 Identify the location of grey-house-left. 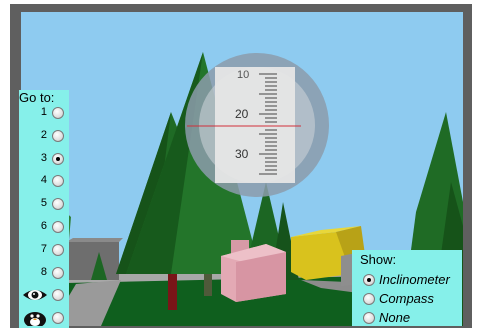
(92, 261).